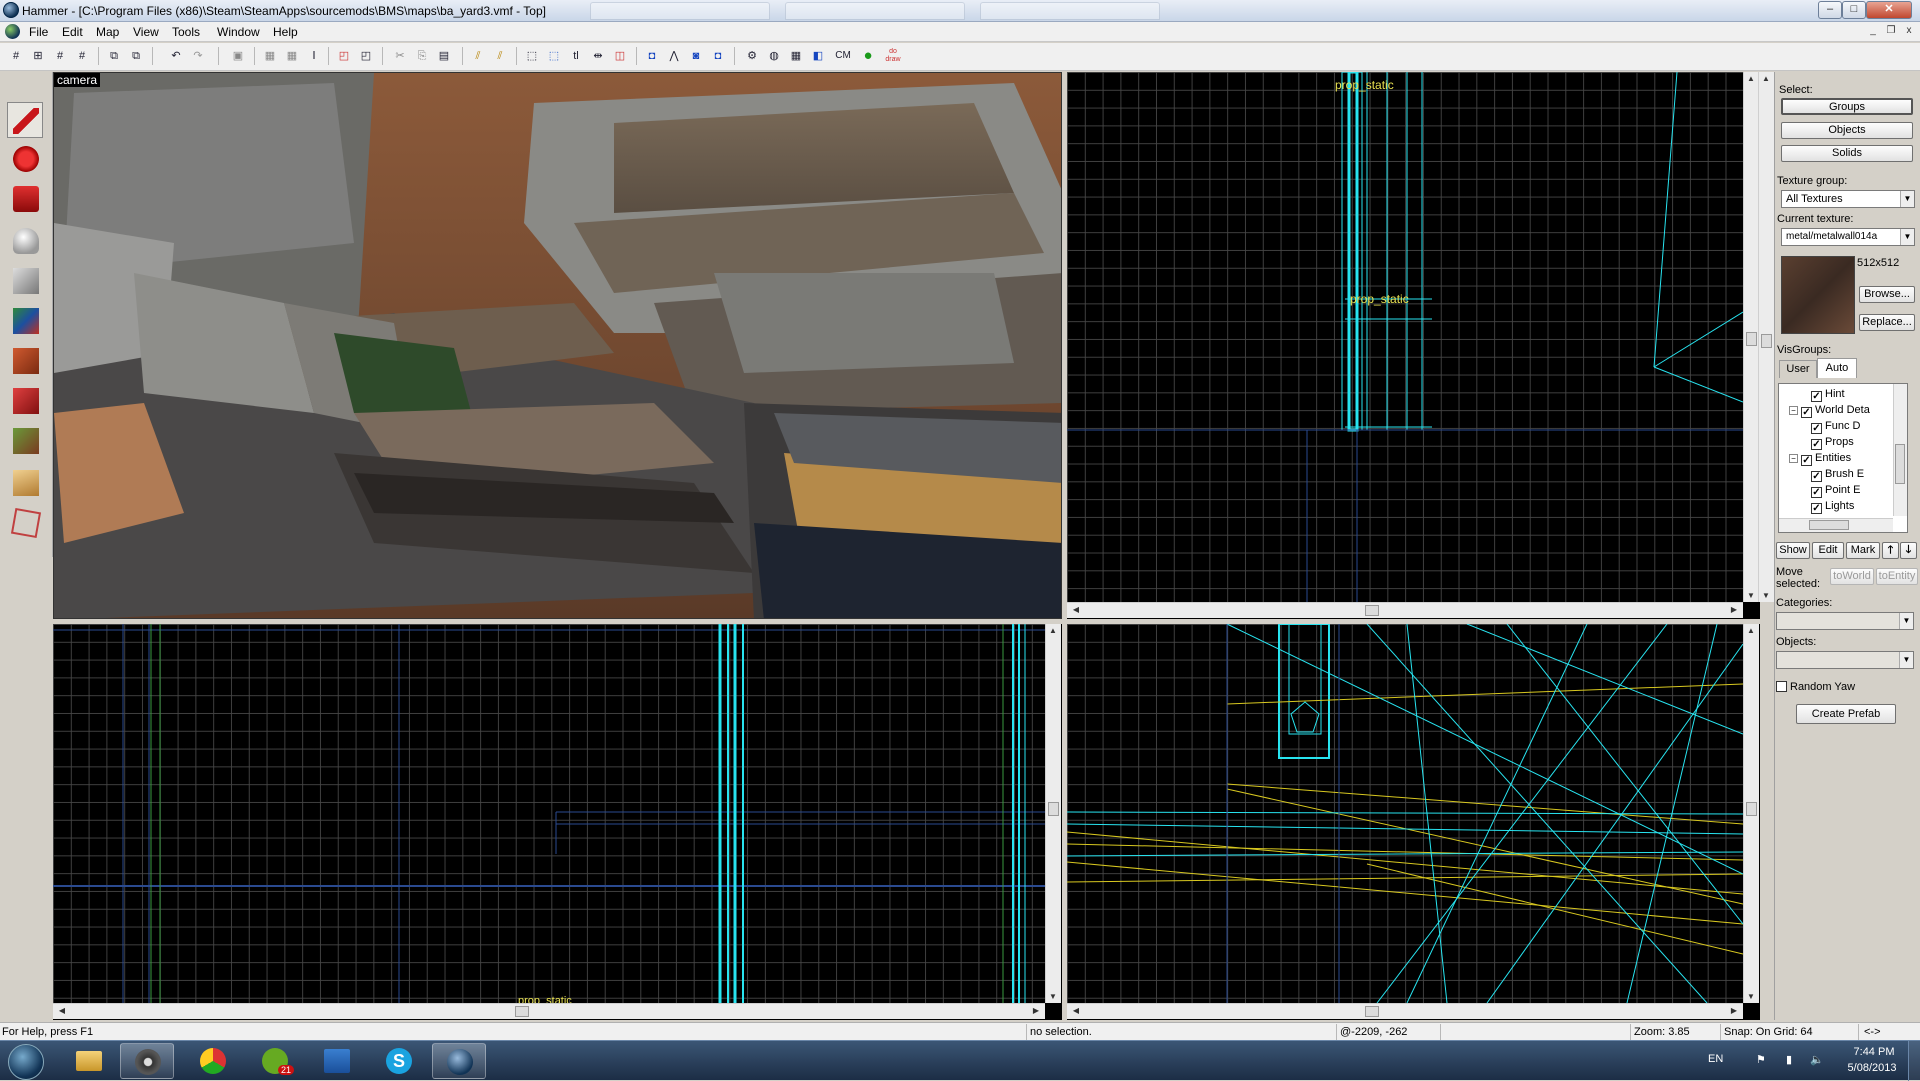 The image size is (1920, 1081). I want to click on tree-horizontal-scrollbar, so click(1836, 525).